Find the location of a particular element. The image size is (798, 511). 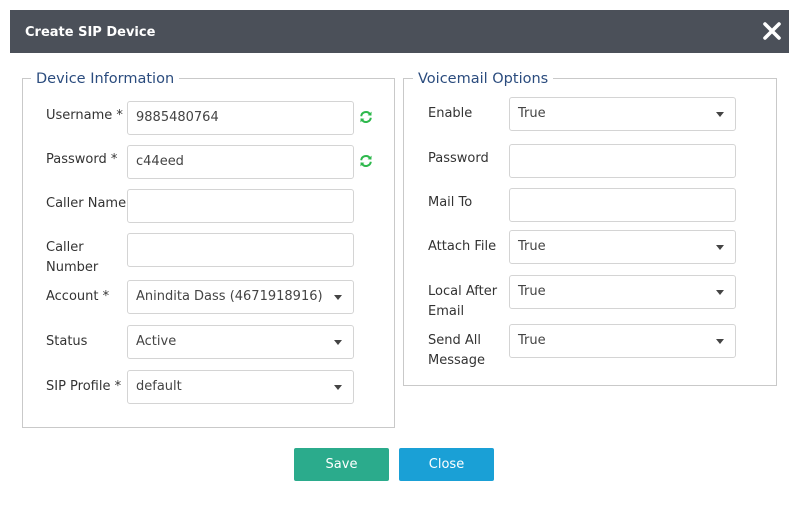

enable-label: Enable is located at coordinates (450, 113).